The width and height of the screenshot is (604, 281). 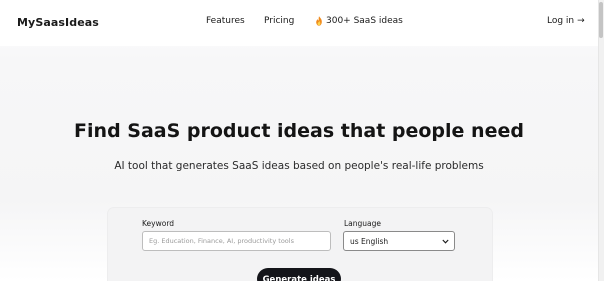 What do you see at coordinates (369, 241) in the screenshot?
I see `language-selected-value: us English` at bounding box center [369, 241].